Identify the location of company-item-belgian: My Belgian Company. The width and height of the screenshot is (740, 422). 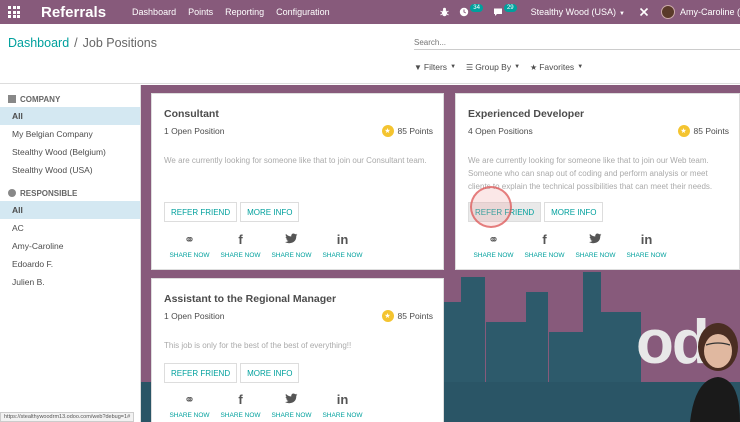
(70, 134).